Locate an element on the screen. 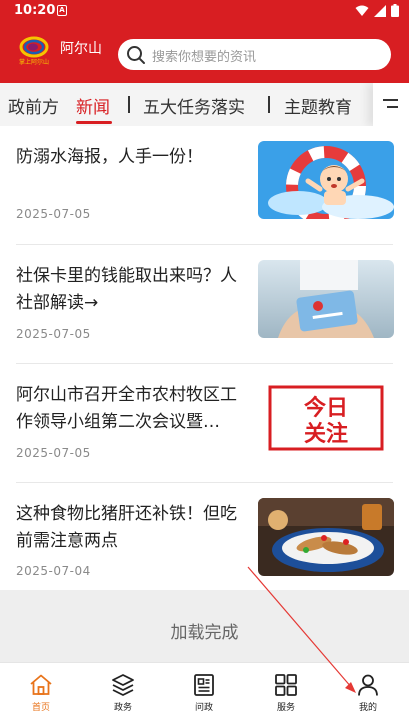 The width and height of the screenshot is (409, 727). nav-services: 服务 is located at coordinates (286, 693).